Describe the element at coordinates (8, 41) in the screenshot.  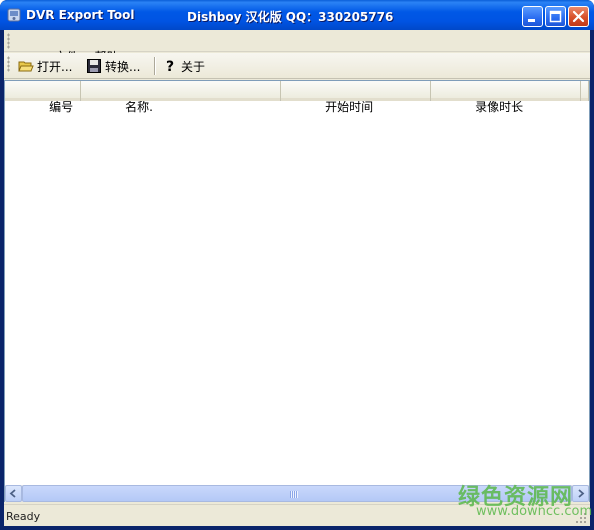
I see `menu-grip` at that location.